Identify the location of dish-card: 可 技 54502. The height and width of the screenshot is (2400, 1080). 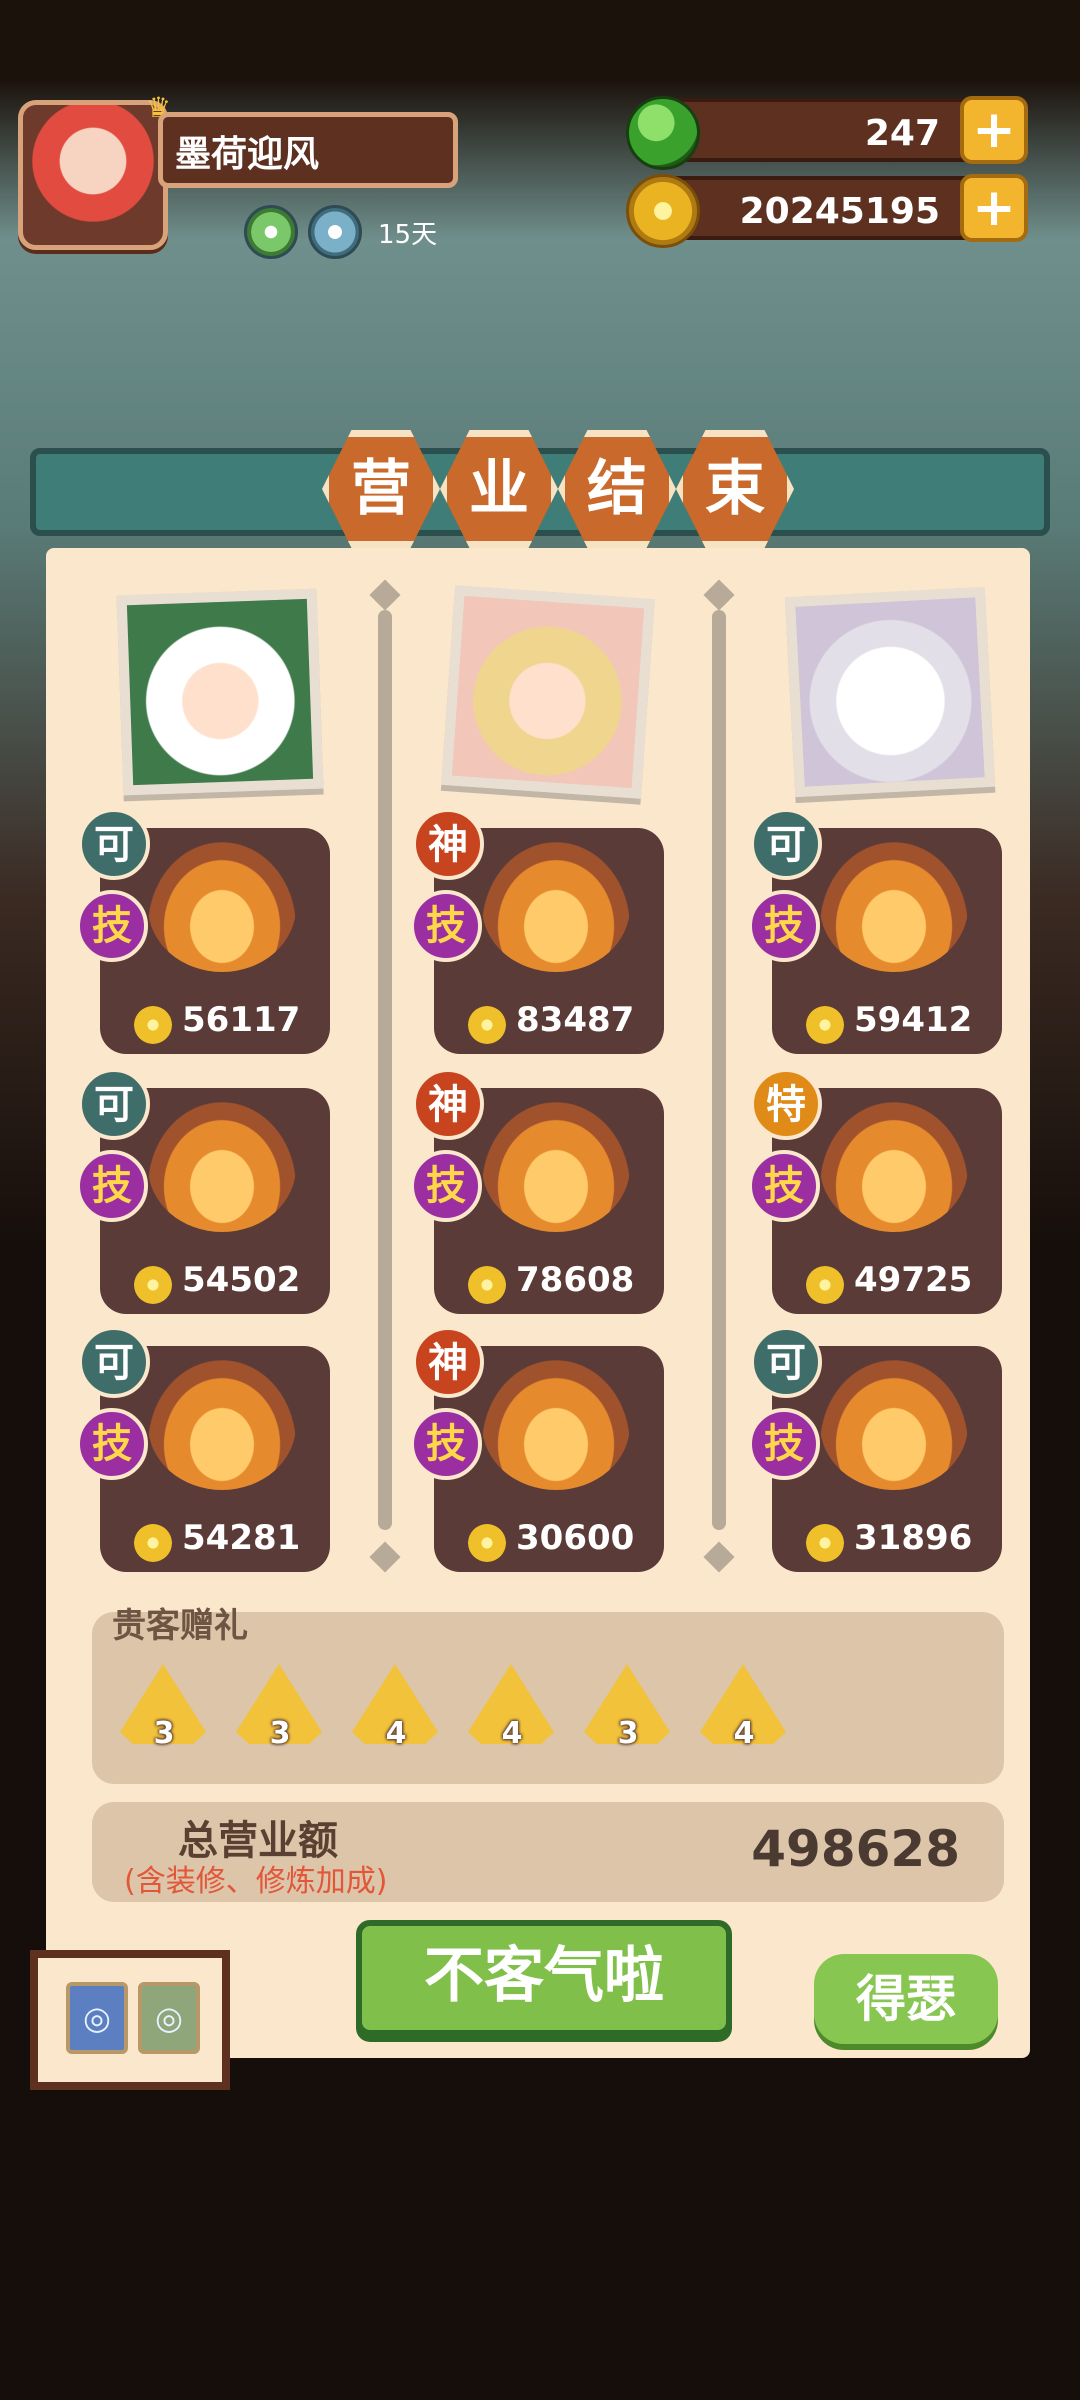
(203, 1191).